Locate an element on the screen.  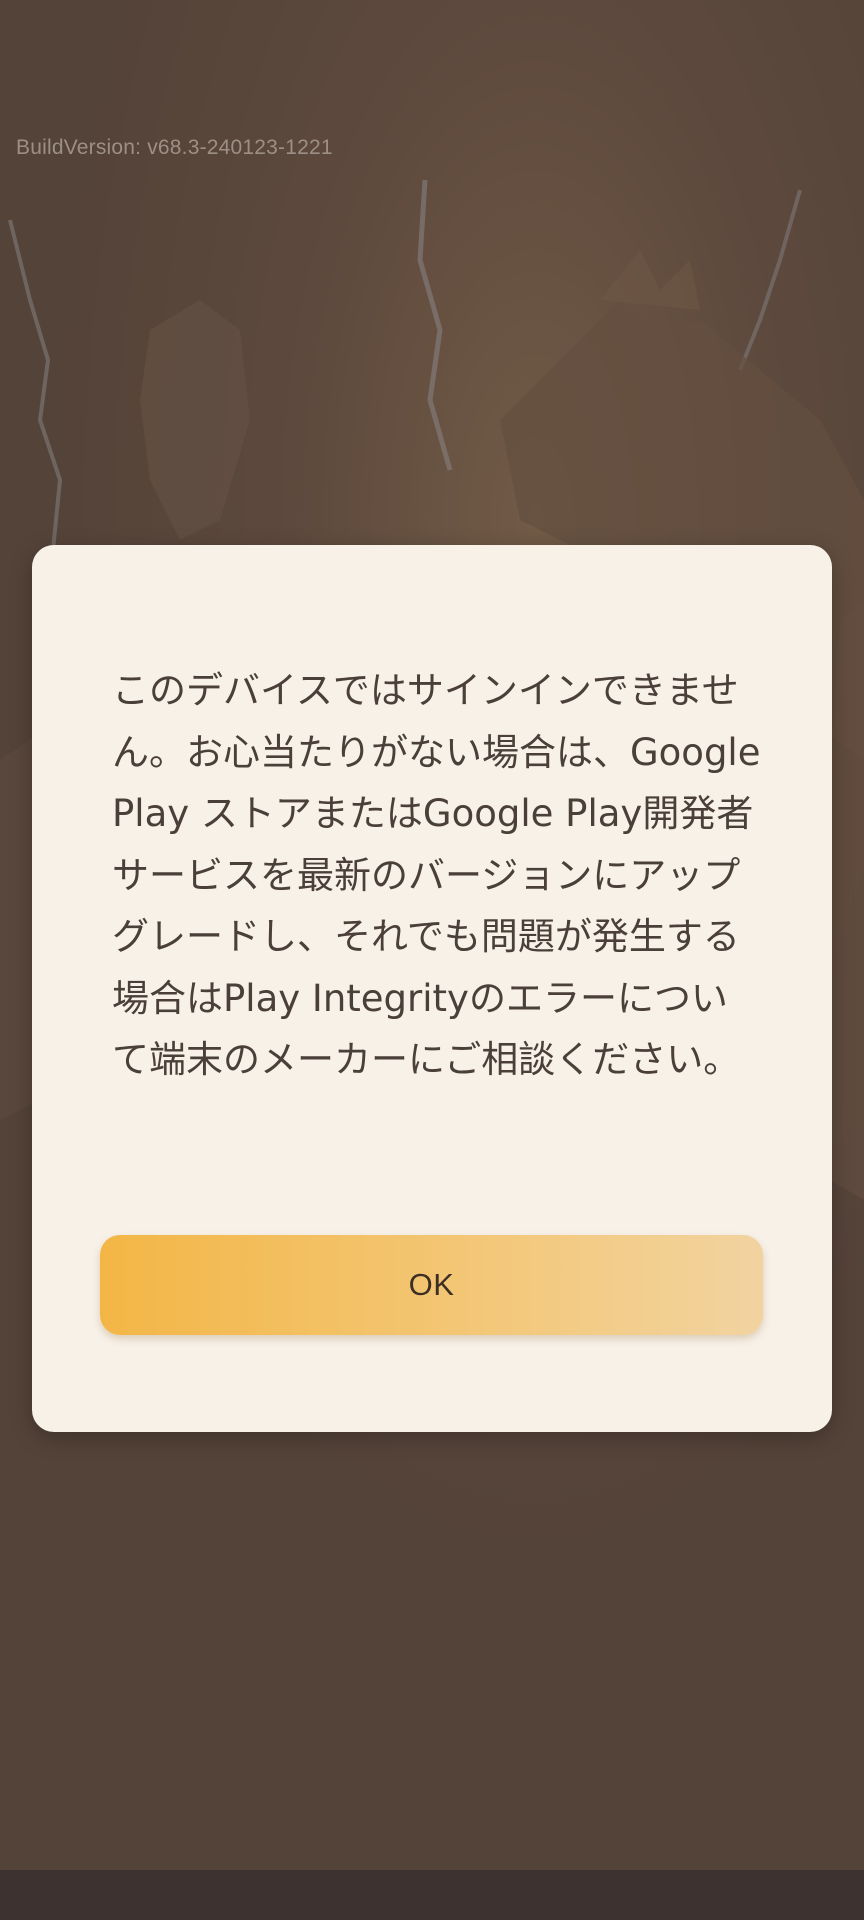
system-navigation-bar is located at coordinates (432, 1895).